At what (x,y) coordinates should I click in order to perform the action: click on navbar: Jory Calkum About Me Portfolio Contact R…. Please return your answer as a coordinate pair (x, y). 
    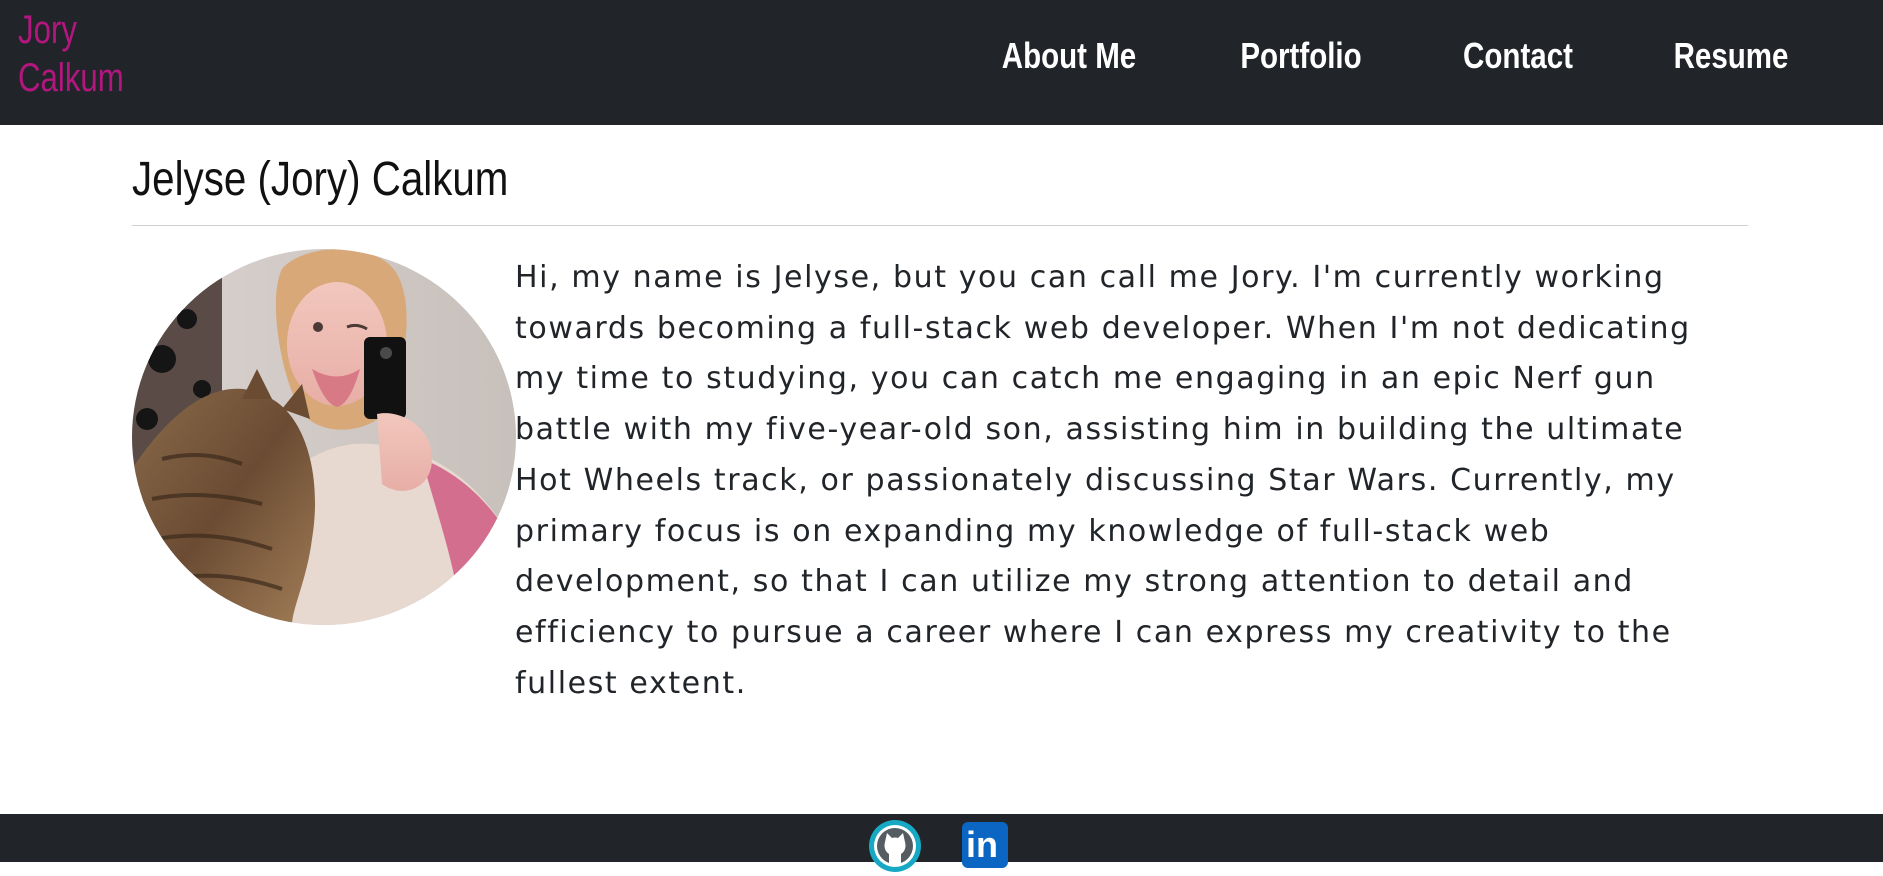
    Looking at the image, I should click on (941, 62).